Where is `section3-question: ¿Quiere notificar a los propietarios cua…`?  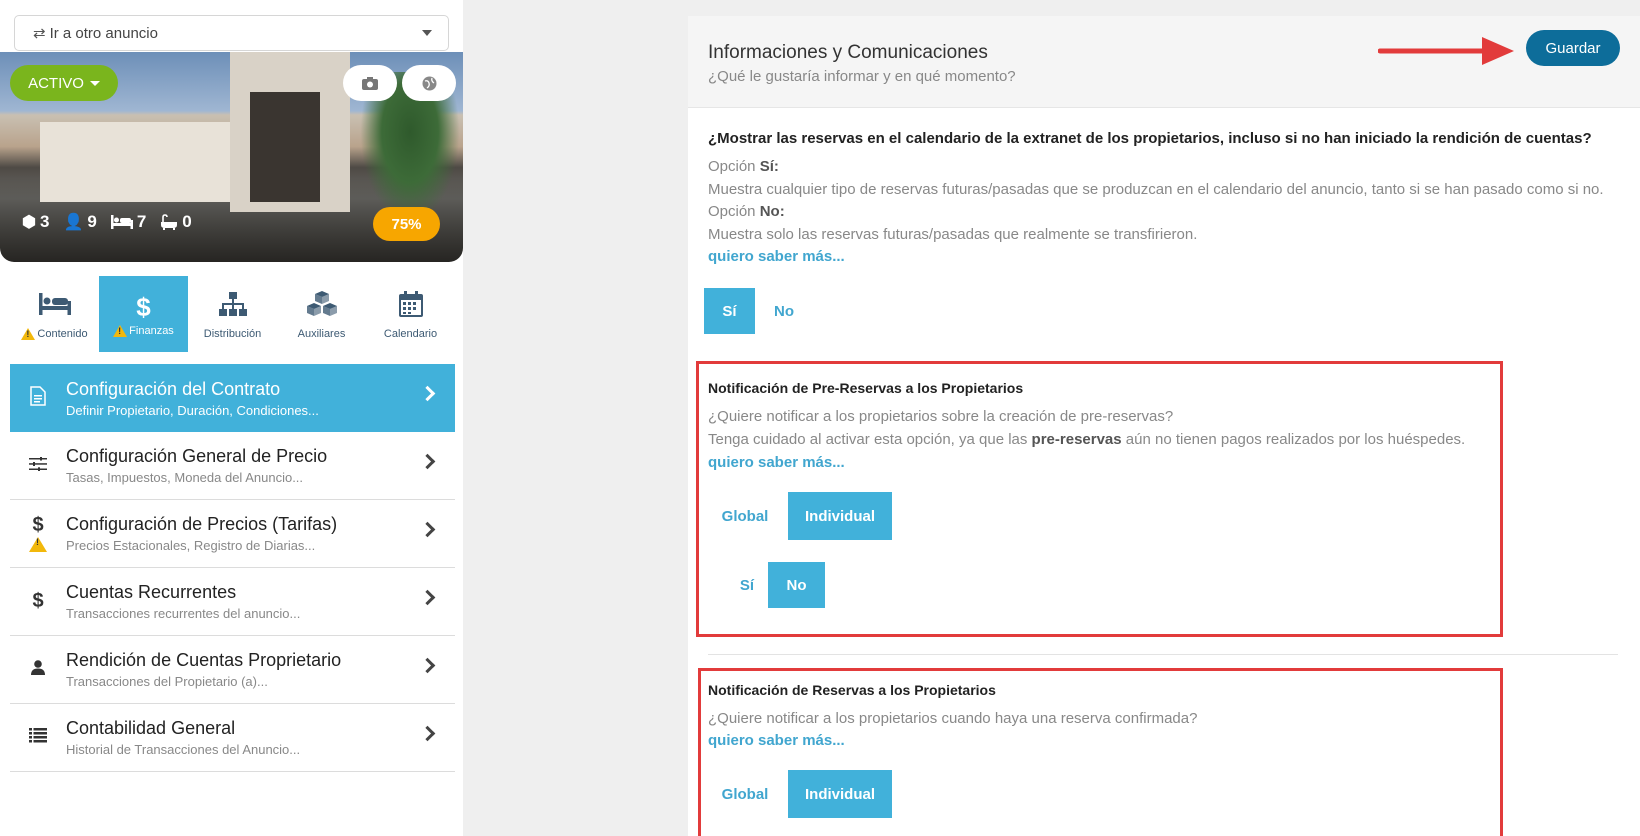 section3-question: ¿Quiere notificar a los propietarios cua… is located at coordinates (953, 718).